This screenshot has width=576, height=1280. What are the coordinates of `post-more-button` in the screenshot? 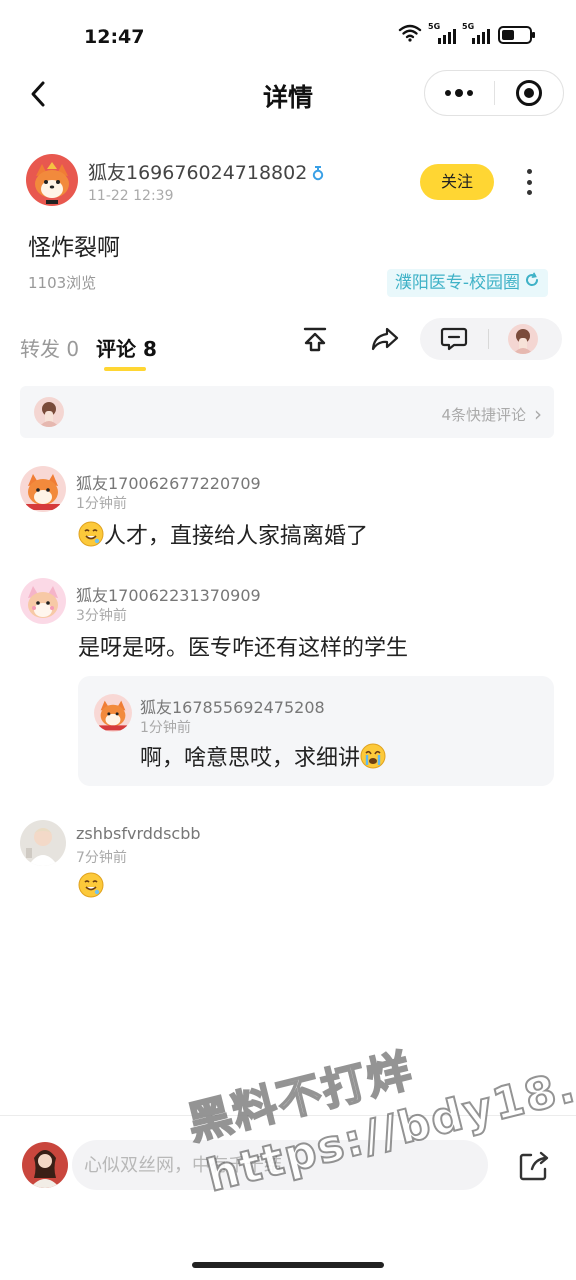 It's located at (529, 182).